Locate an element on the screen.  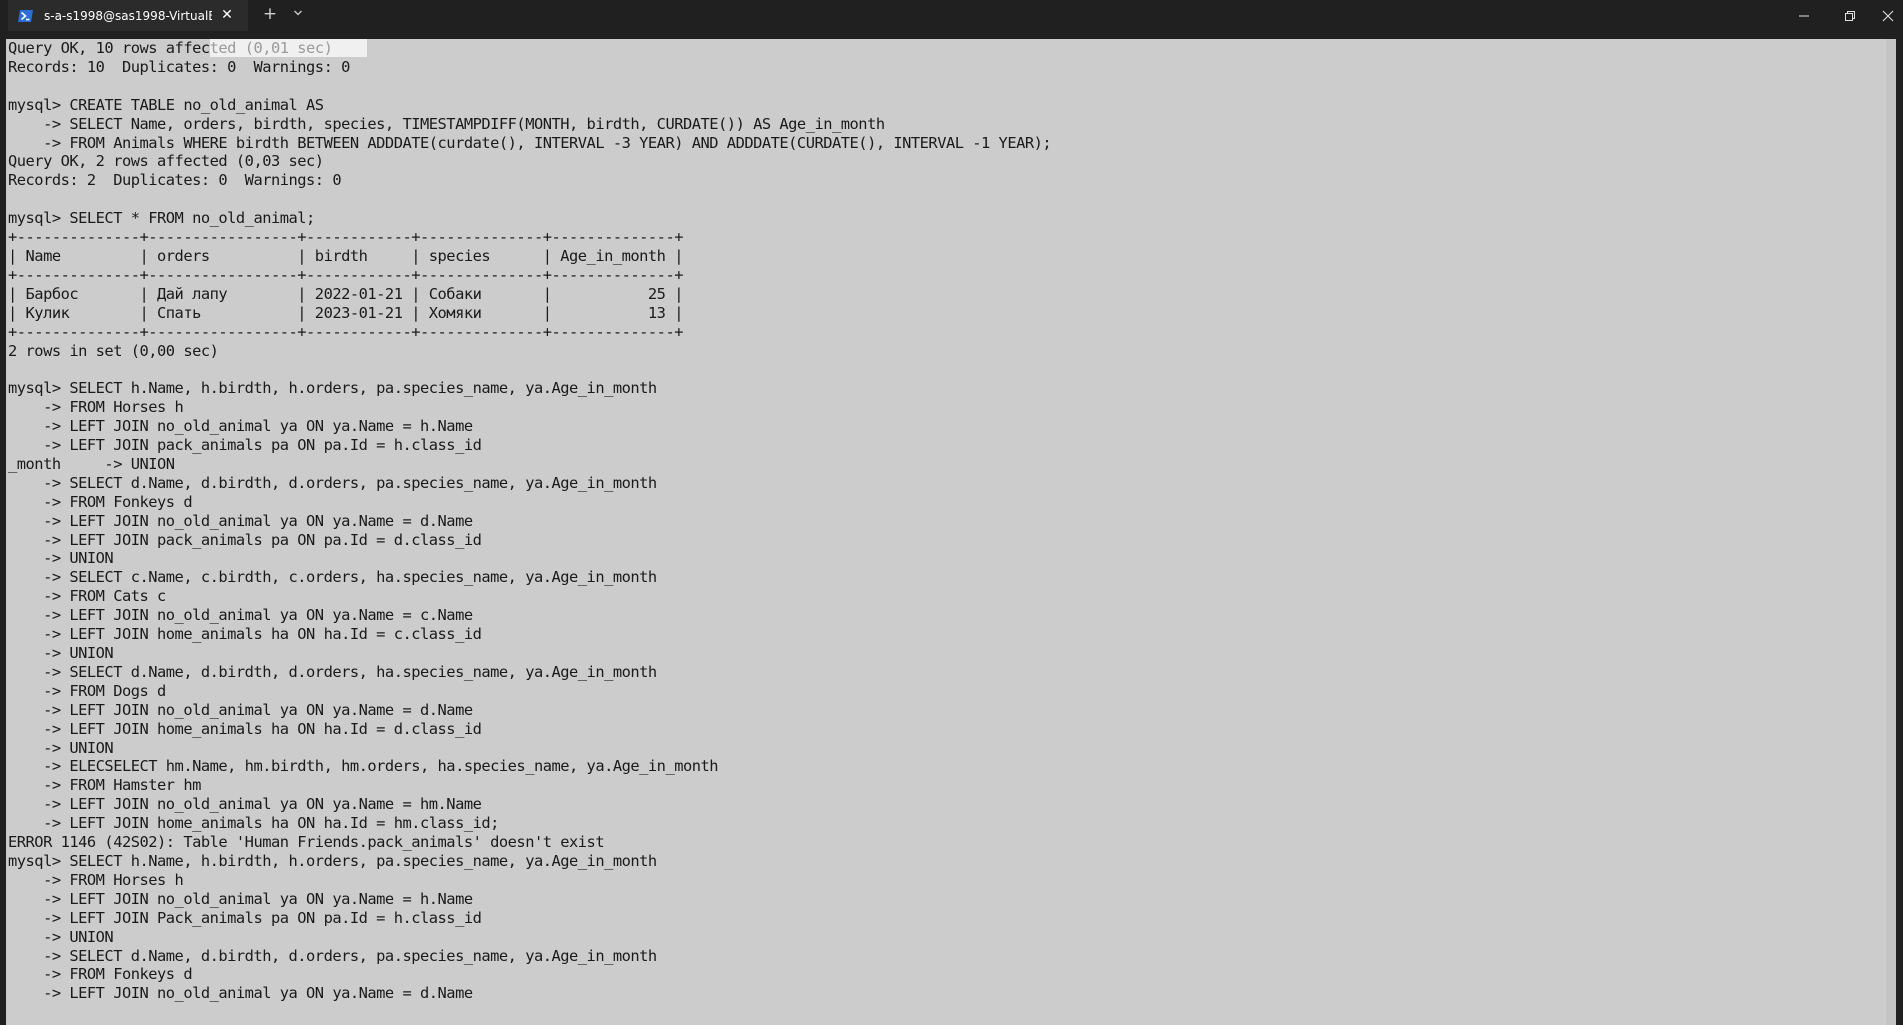
close-window-button is located at coordinates (1888, 15).